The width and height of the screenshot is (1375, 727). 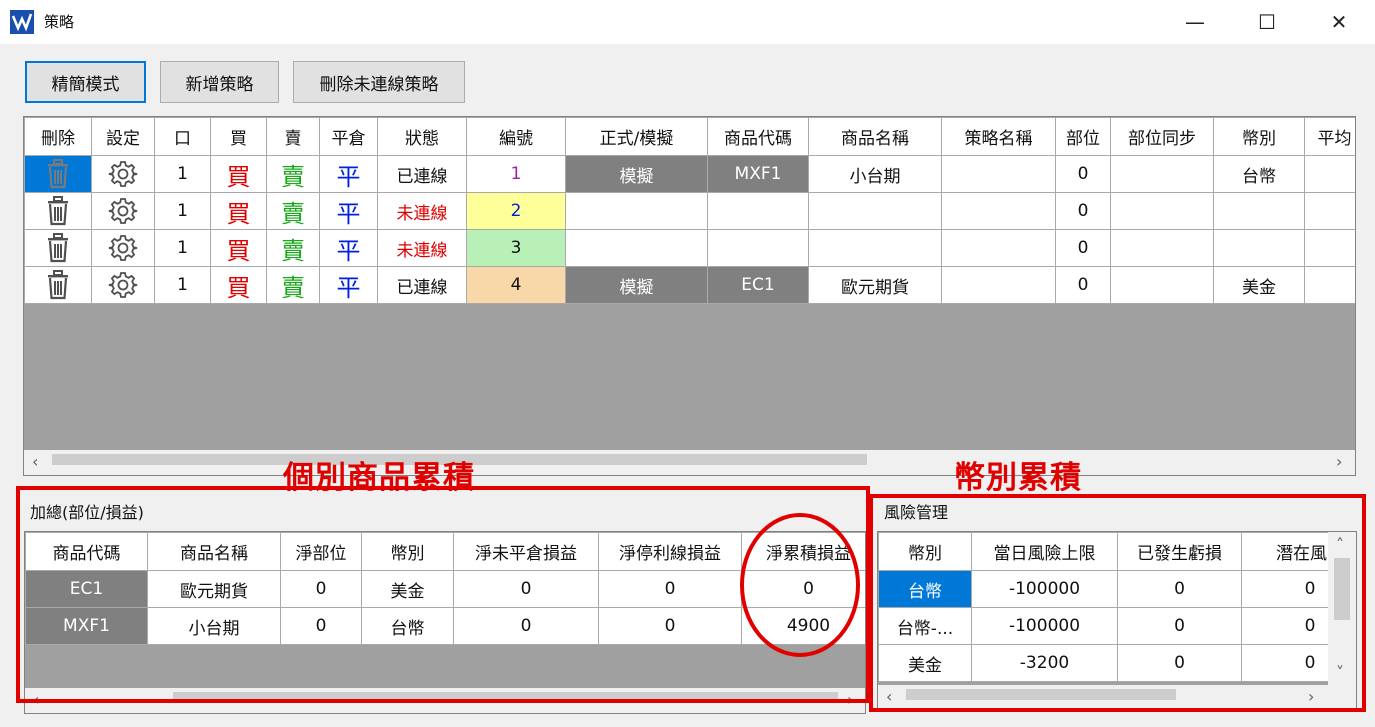 What do you see at coordinates (875, 285) in the screenshot?
I see `product-name-cell: 歐元期貨` at bounding box center [875, 285].